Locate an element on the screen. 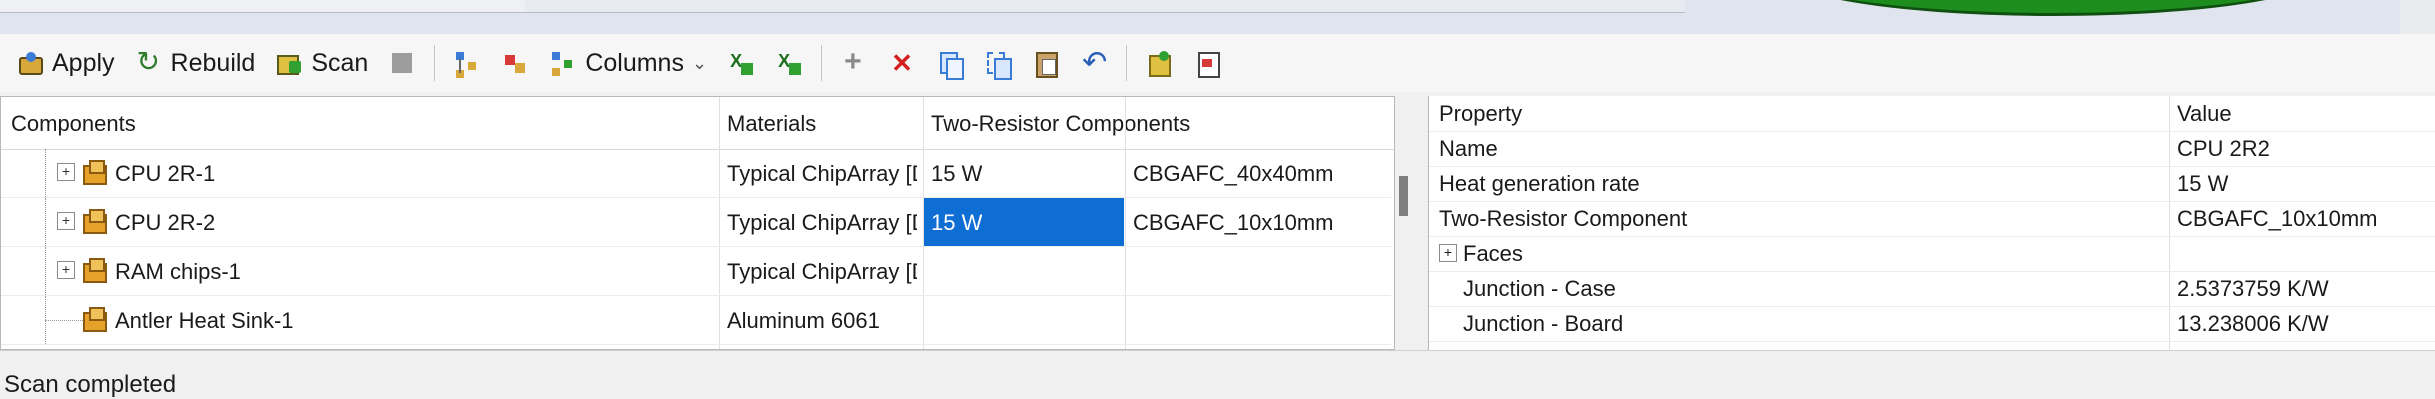  scan-icon is located at coordinates (289, 63).